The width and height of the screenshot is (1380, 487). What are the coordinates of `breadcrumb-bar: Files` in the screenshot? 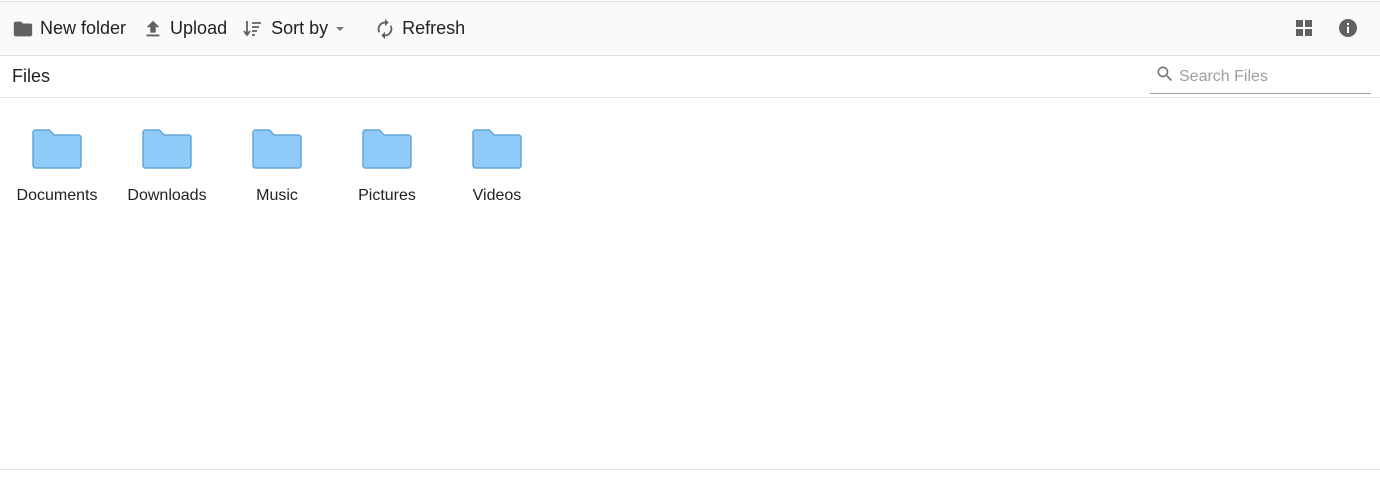 It's located at (690, 77).